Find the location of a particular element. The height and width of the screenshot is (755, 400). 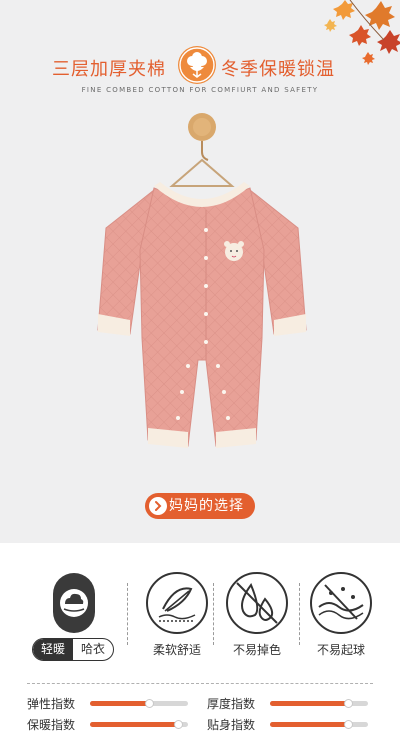

meter-fit is located at coordinates (319, 724).